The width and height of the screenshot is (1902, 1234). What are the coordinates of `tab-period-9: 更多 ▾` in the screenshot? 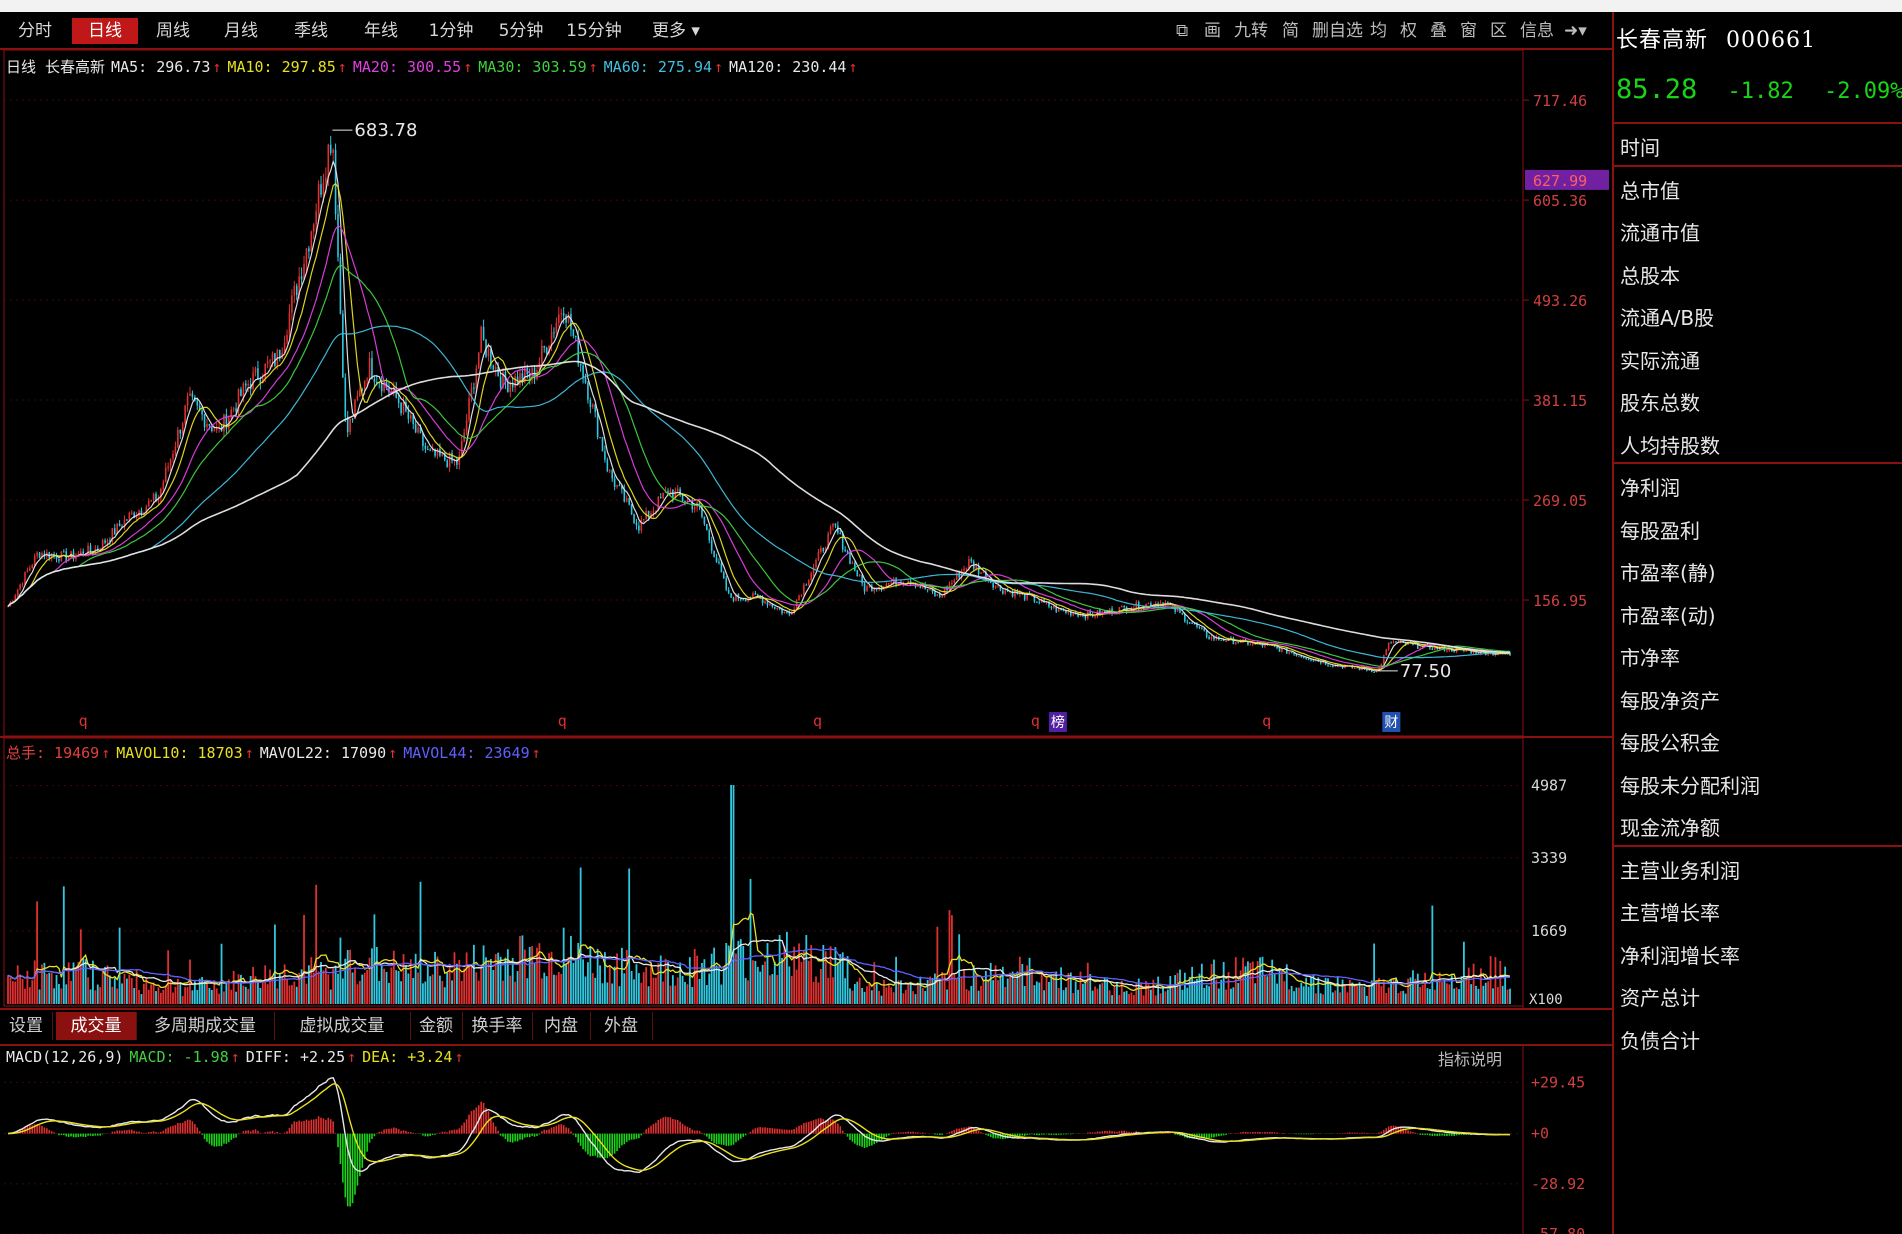 It's located at (676, 31).